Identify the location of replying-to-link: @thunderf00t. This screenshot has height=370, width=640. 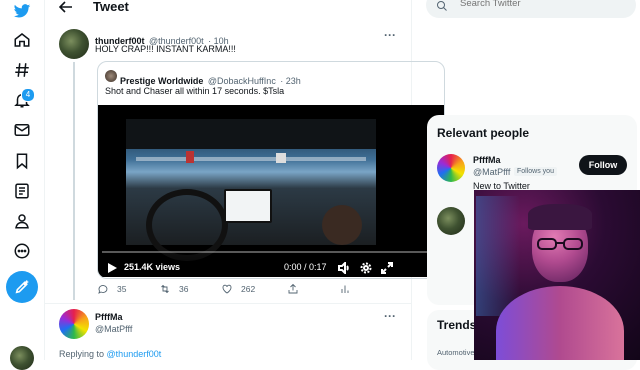
(134, 354).